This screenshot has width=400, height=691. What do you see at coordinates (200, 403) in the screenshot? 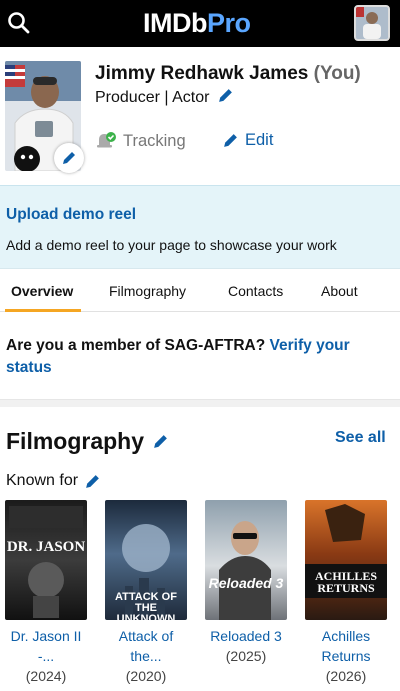
I see `section-divider` at bounding box center [200, 403].